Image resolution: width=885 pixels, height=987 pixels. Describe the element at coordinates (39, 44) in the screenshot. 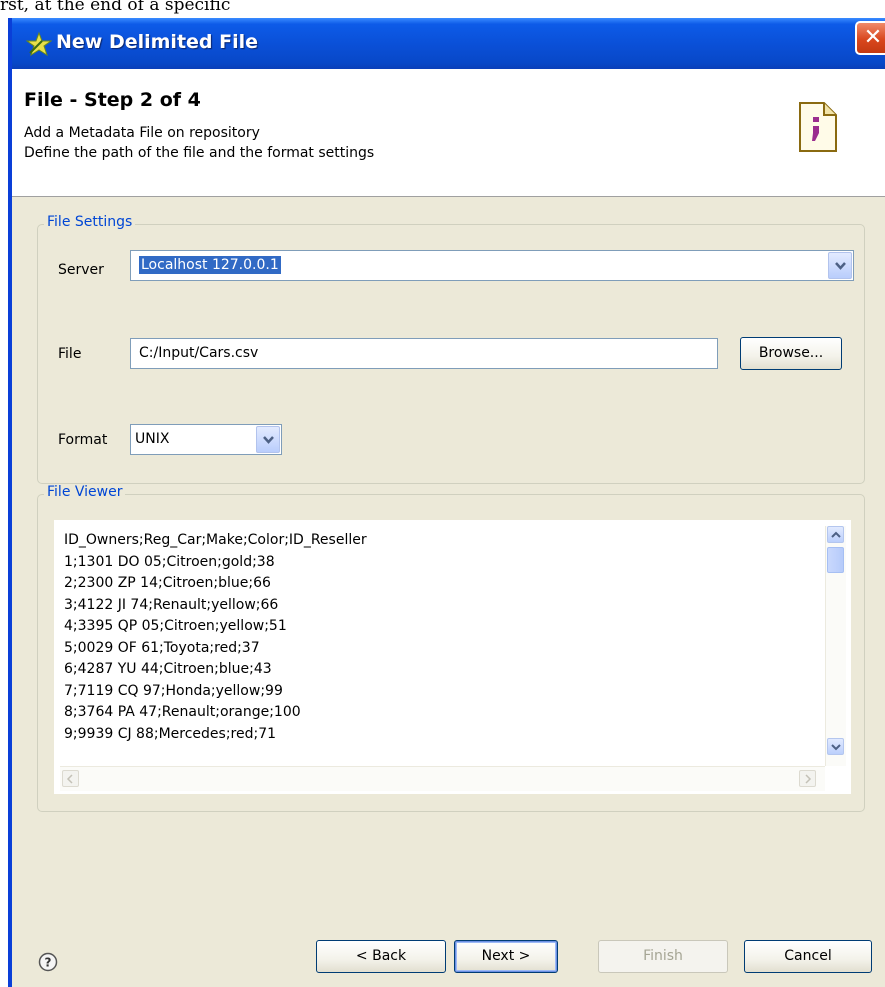

I see `wizard-star-icon` at that location.